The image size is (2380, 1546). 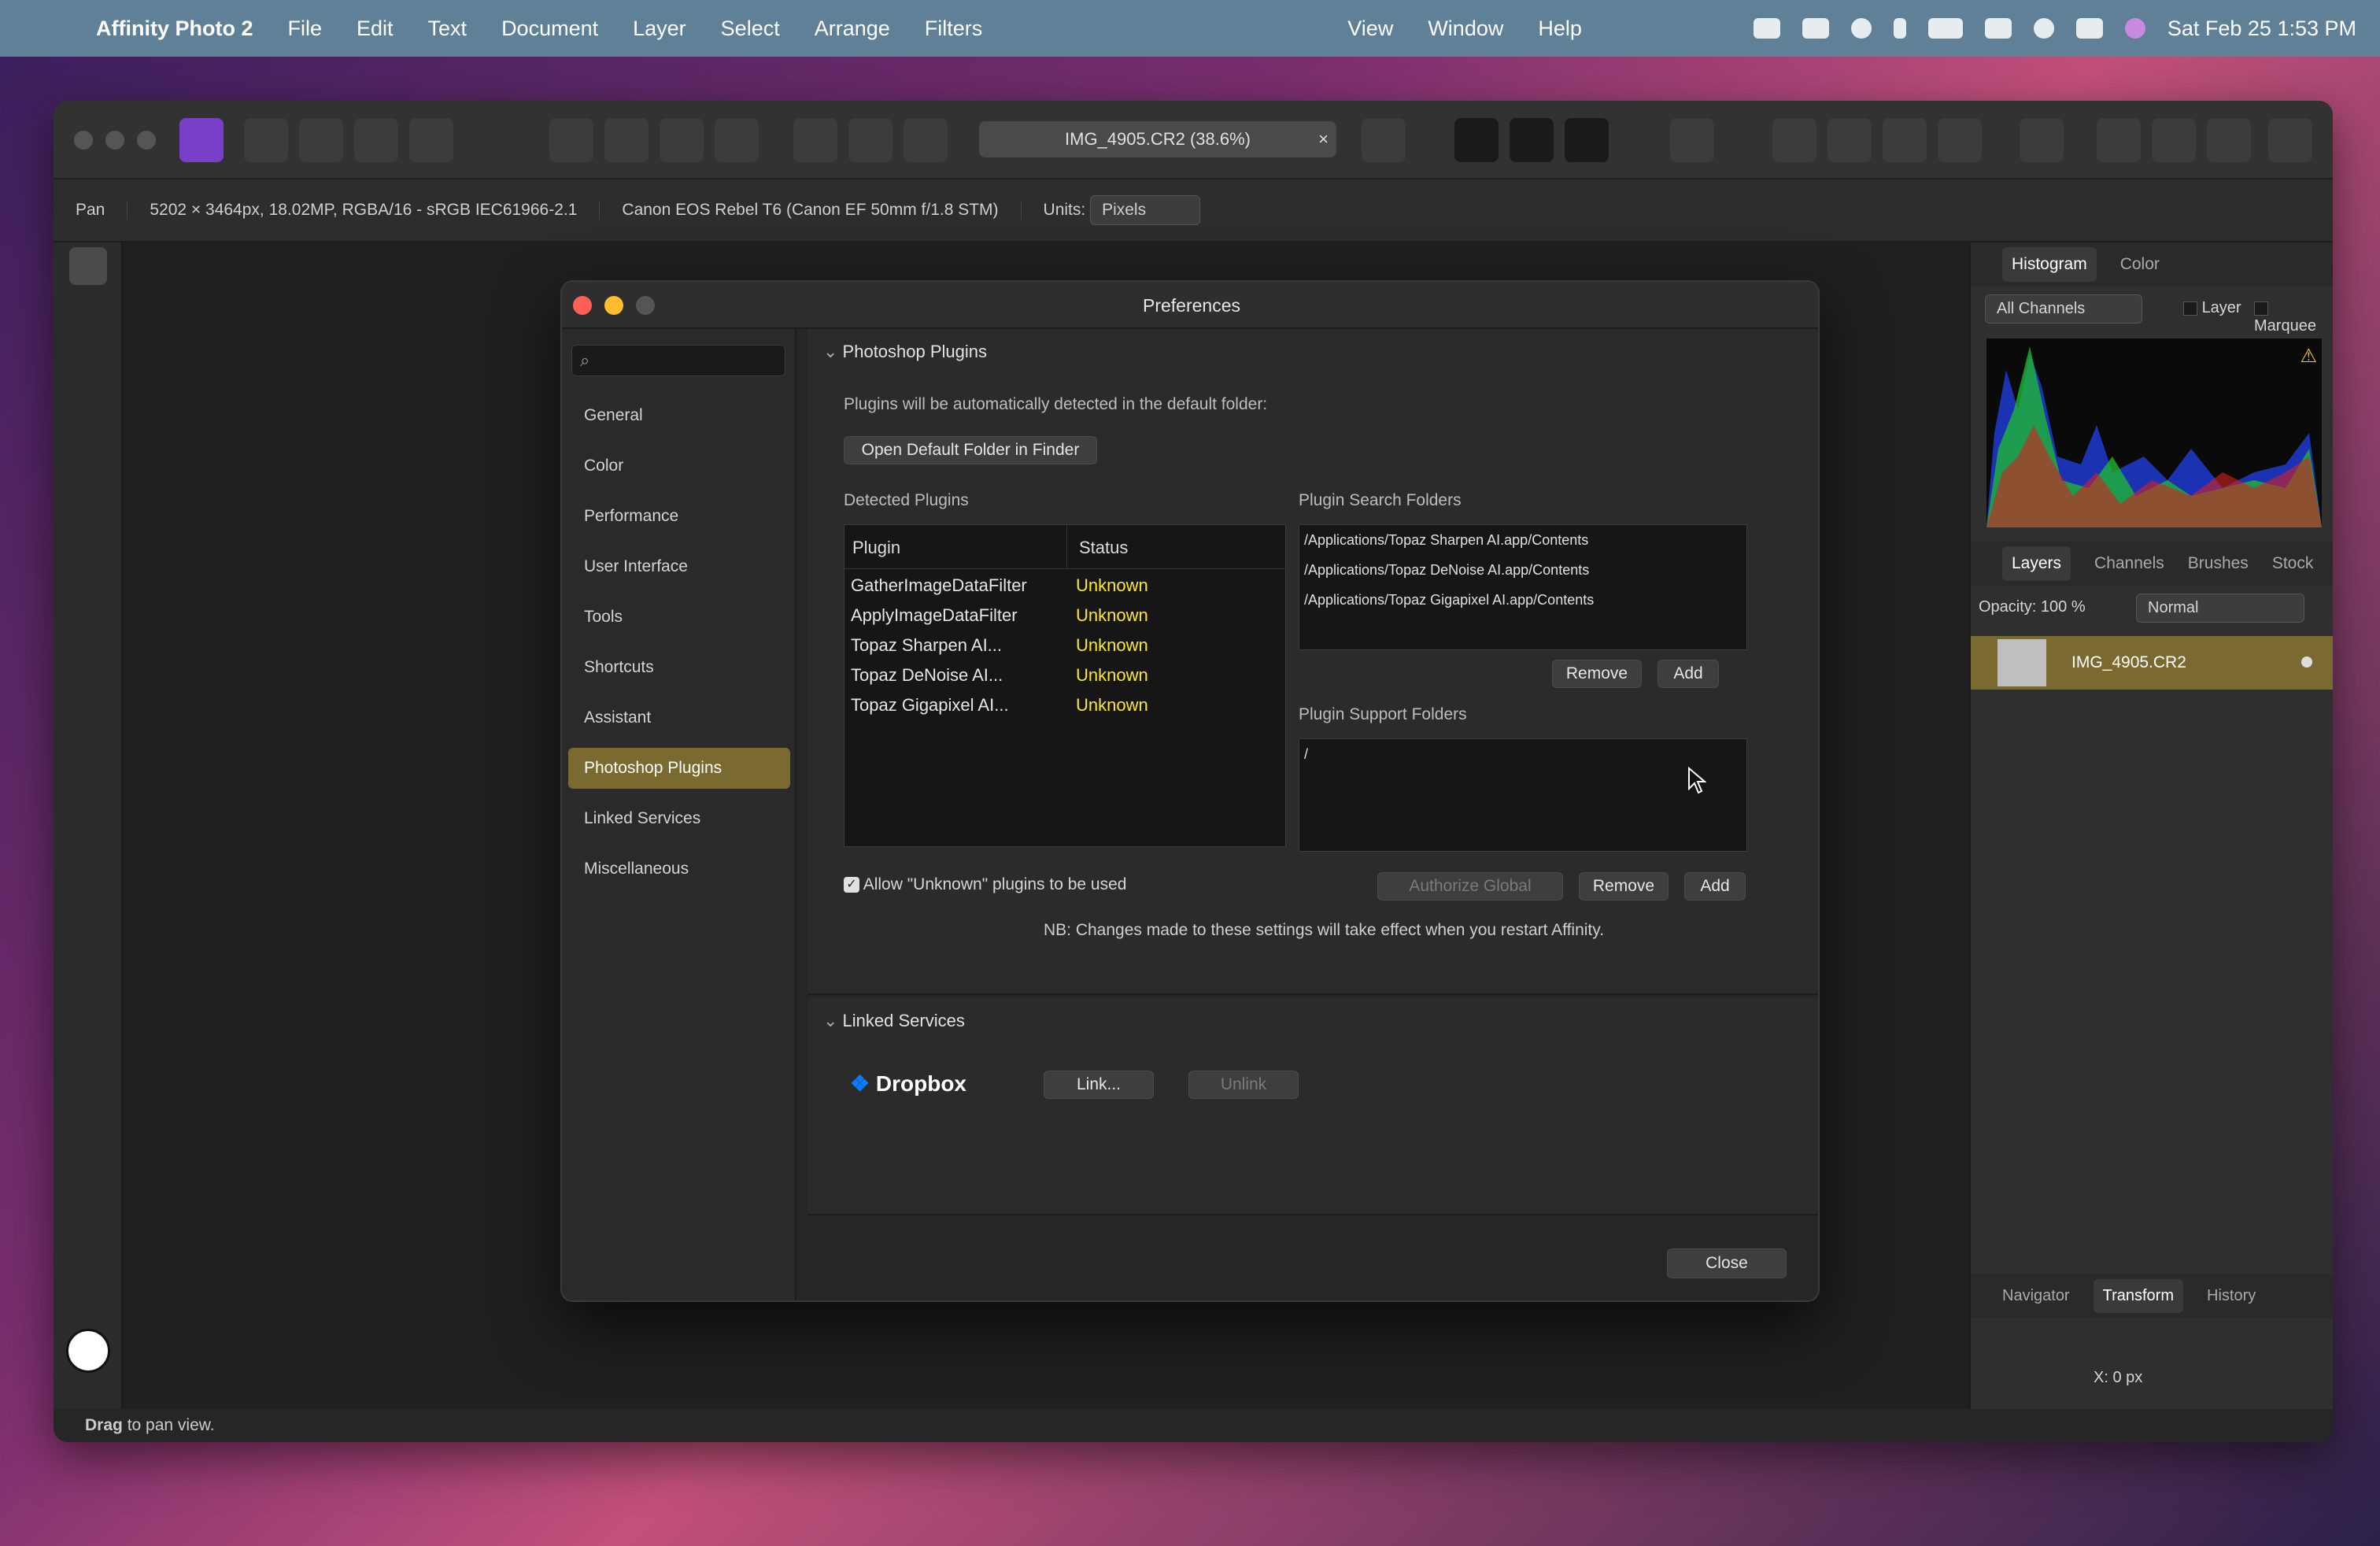 What do you see at coordinates (1905, 140) in the screenshot?
I see `arrange-forward-icon` at bounding box center [1905, 140].